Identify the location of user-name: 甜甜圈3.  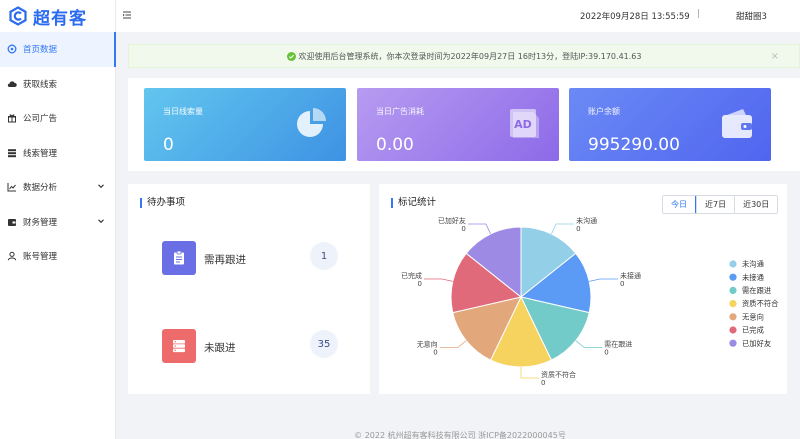
(751, 16).